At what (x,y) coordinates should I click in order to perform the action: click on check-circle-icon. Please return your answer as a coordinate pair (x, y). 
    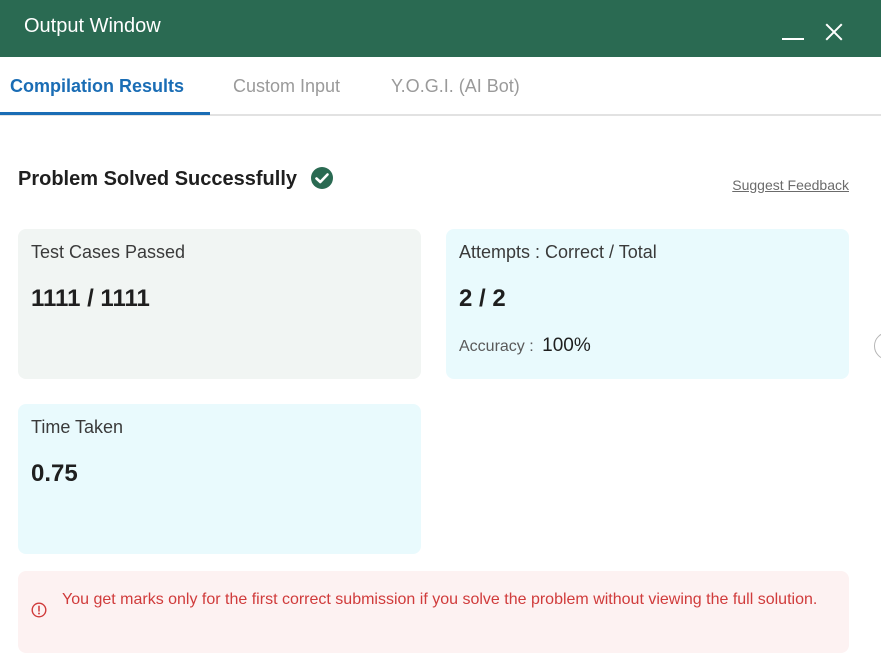
    Looking at the image, I should click on (322, 178).